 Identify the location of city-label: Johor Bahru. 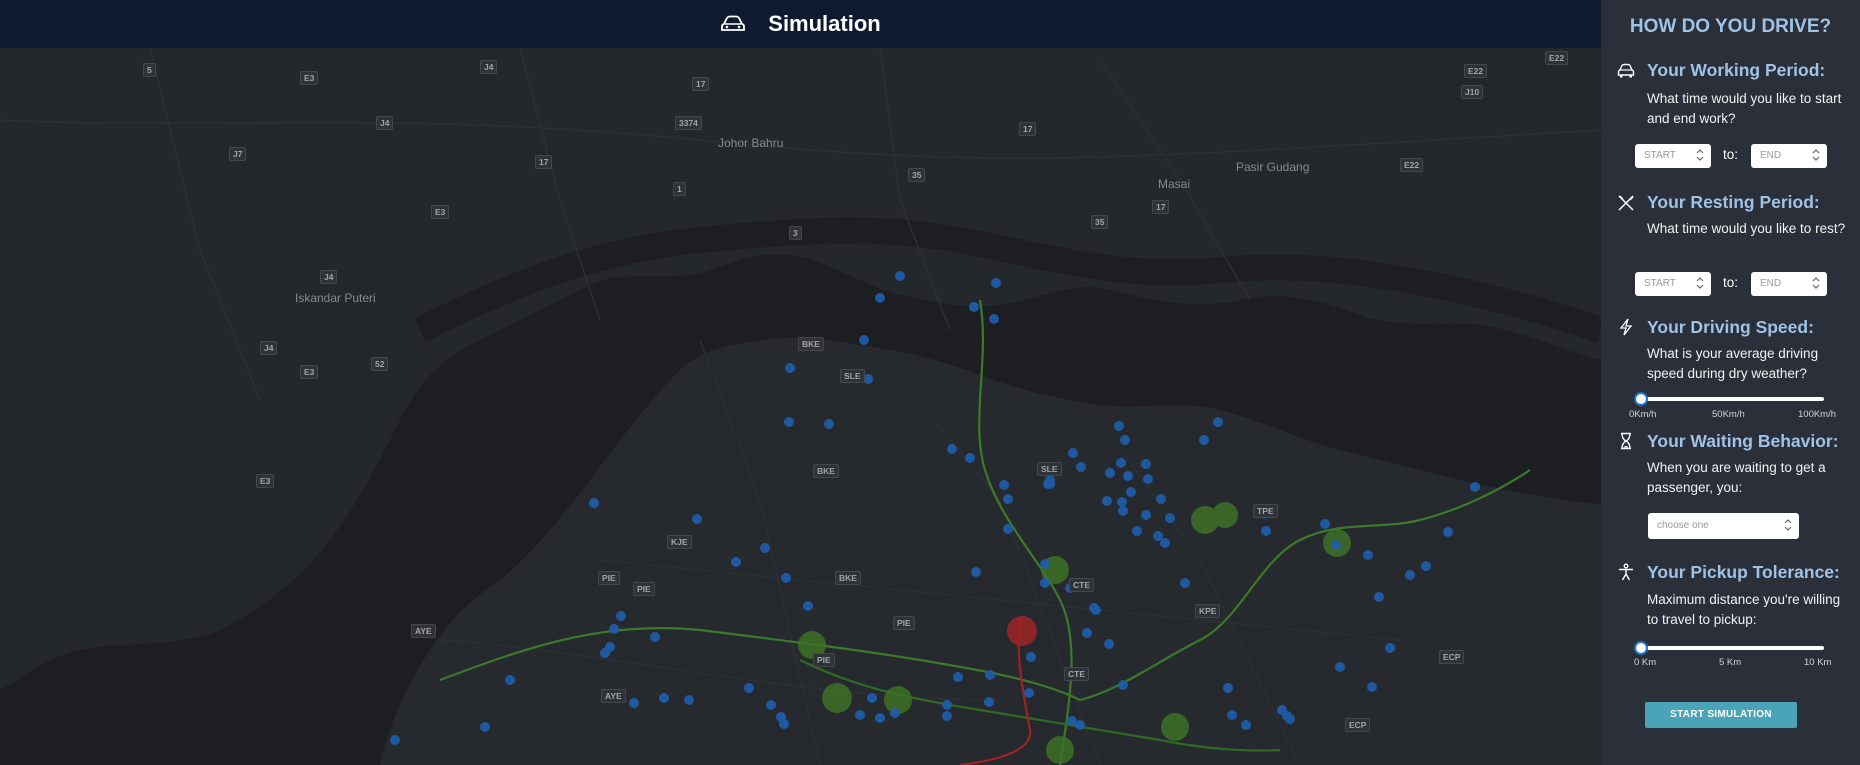
(751, 143).